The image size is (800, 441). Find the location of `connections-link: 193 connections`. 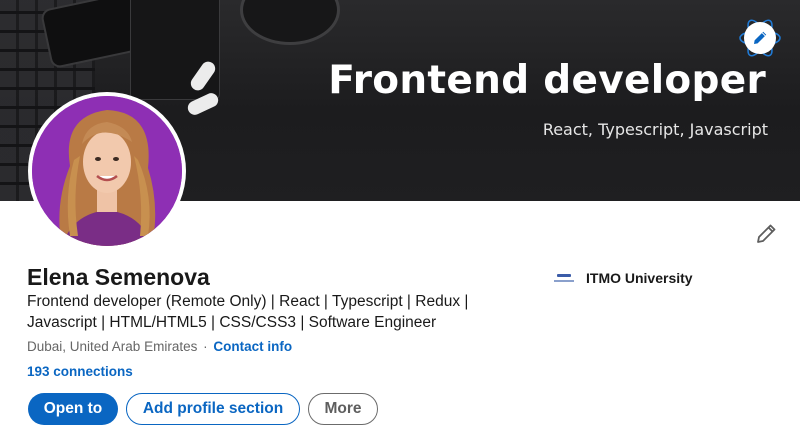

connections-link: 193 connections is located at coordinates (80, 371).